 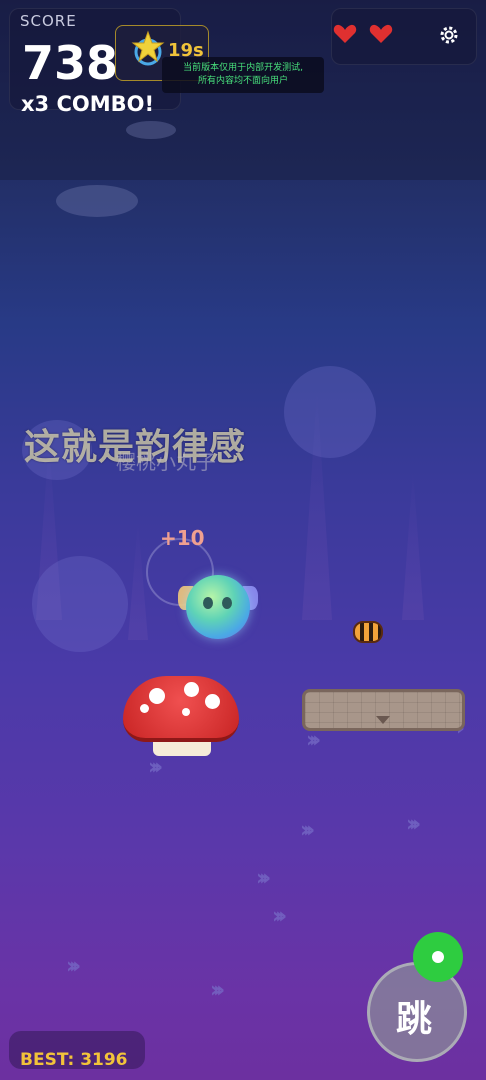 I want to click on combo-counter: x3 COMBO!, so click(x=88, y=104).